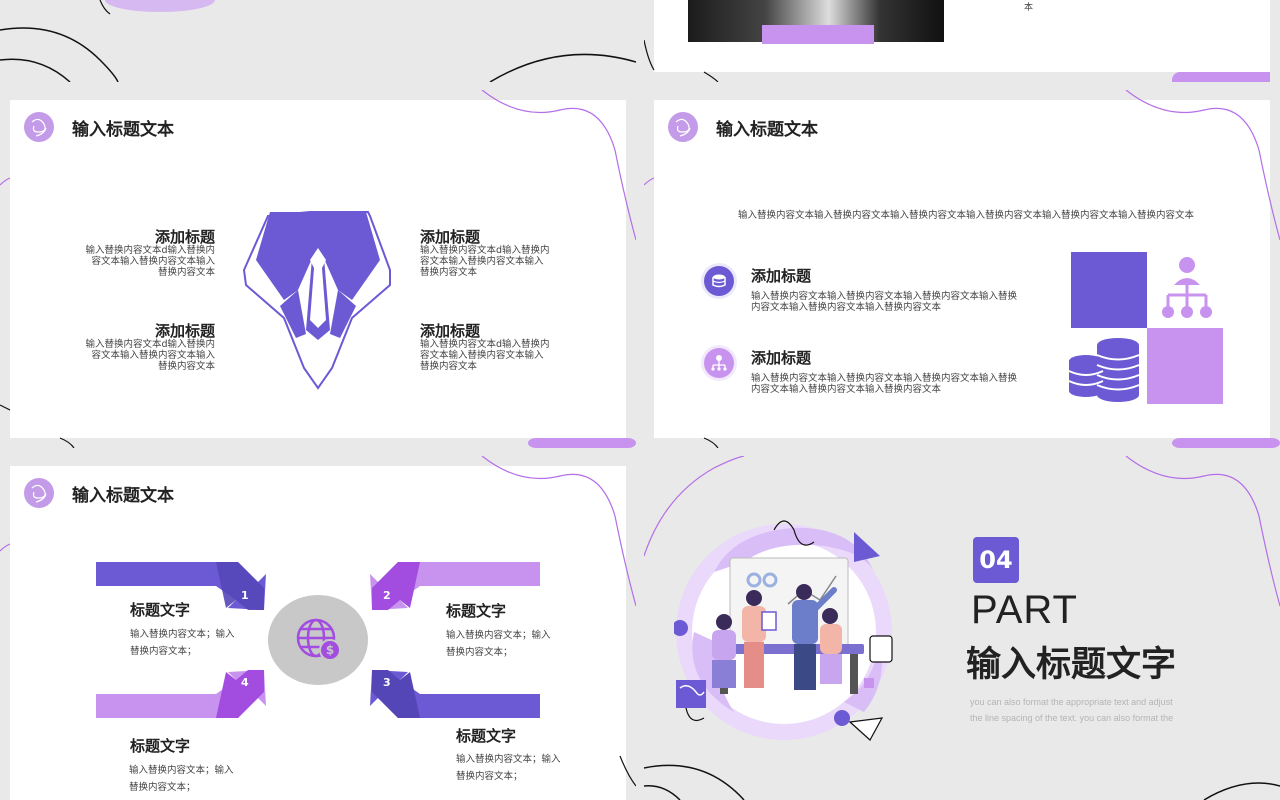  What do you see at coordinates (719, 281) in the screenshot?
I see `database-icon` at bounding box center [719, 281].